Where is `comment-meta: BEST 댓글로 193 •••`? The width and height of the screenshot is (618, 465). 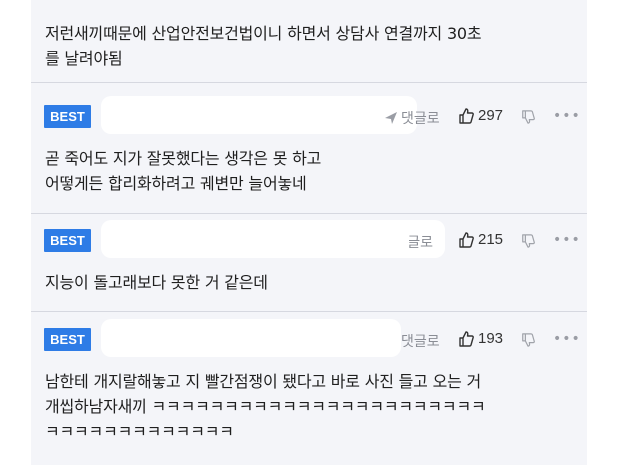
comment-meta: BEST 댓글로 193 ••• is located at coordinates (309, 338).